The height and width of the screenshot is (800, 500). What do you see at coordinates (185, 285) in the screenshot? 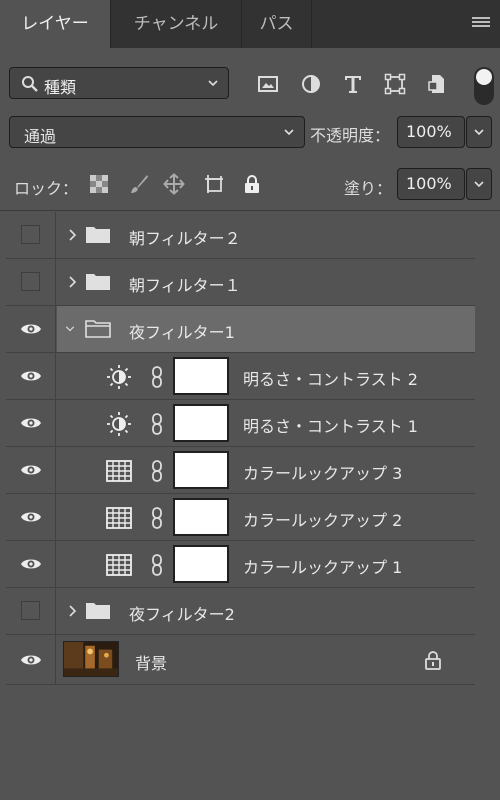
I see `layer-name: 朝フィルター１` at bounding box center [185, 285].